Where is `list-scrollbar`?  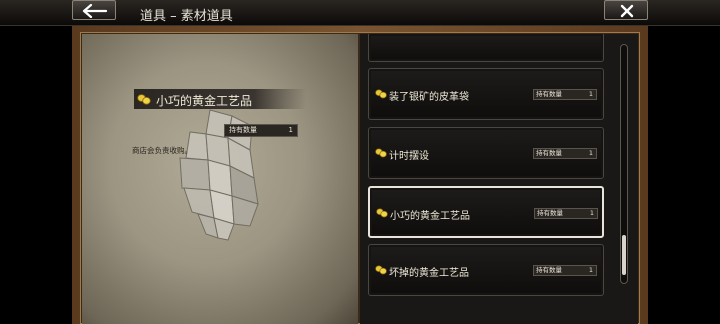
list-scrollbar is located at coordinates (624, 164).